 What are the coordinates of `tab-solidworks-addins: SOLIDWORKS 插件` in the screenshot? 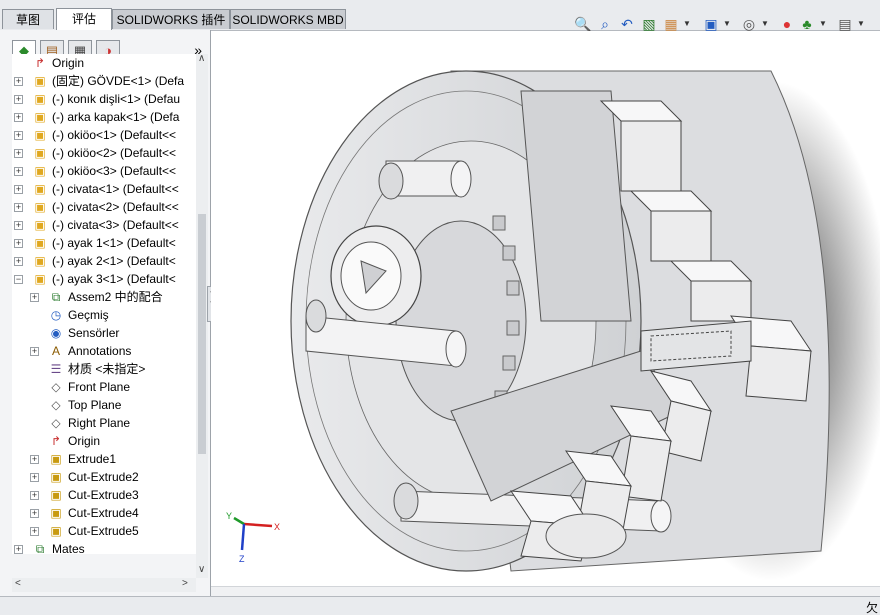 It's located at (171, 19).